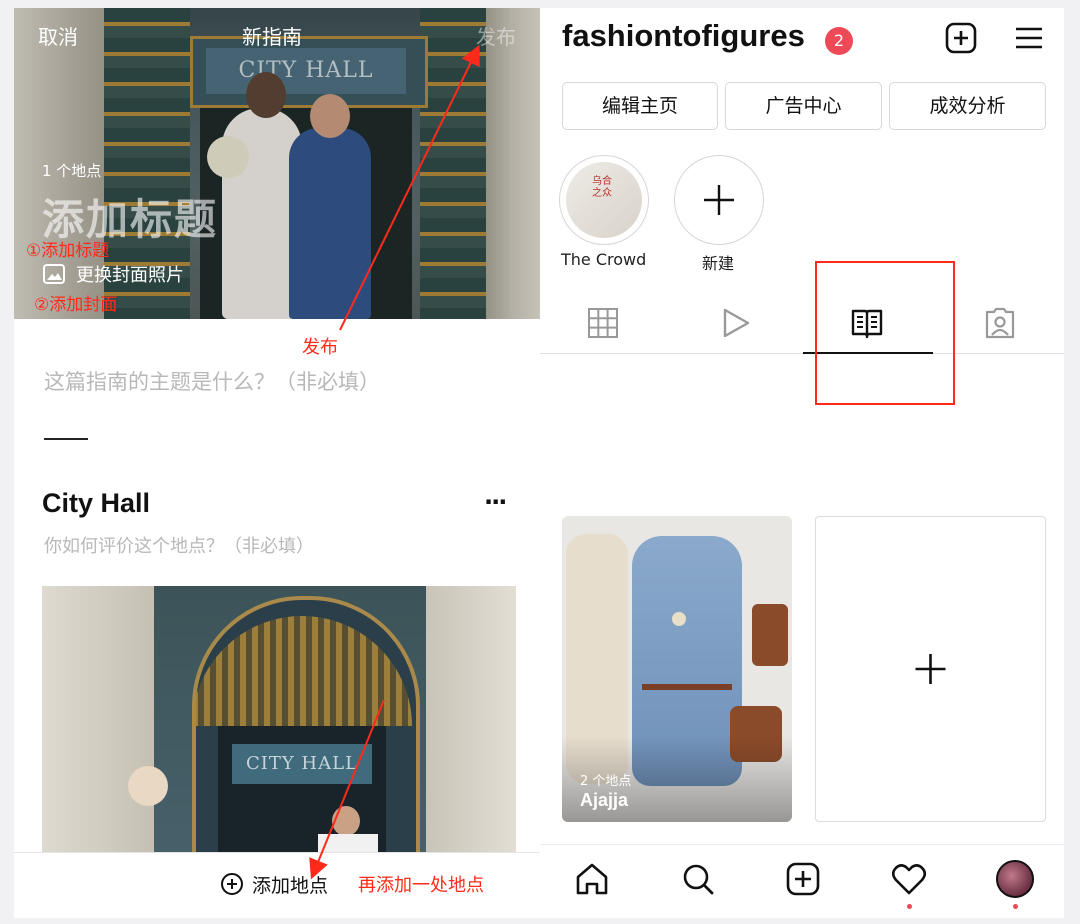  I want to click on create-post-icon, so click(803, 879).